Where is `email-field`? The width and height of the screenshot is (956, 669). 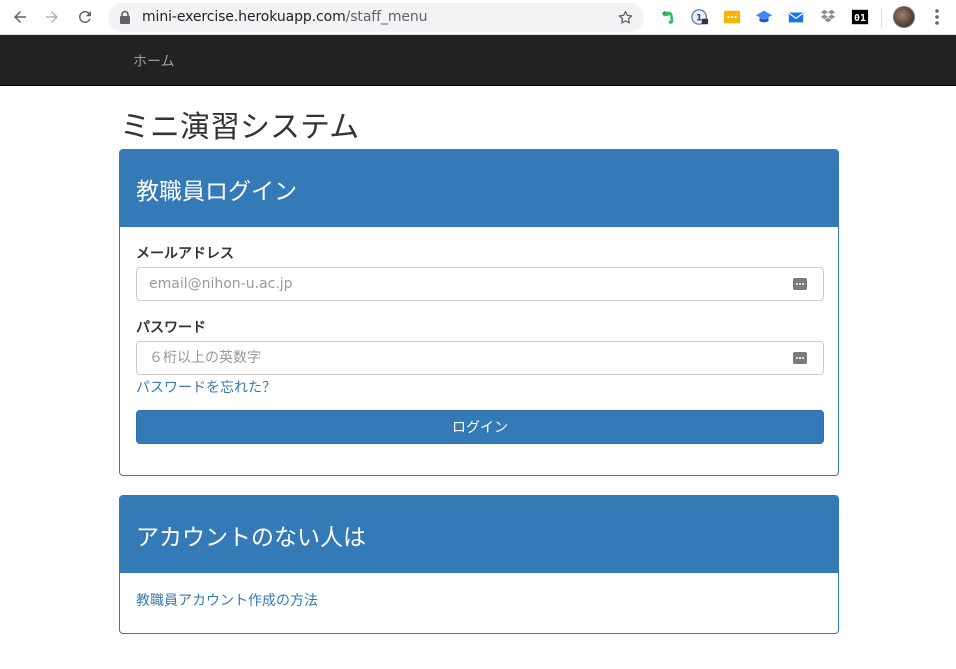
email-field is located at coordinates (480, 284).